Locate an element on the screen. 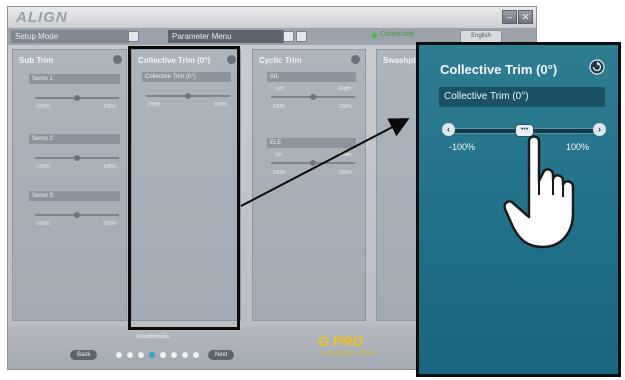  pointing-hand-icon is located at coordinates (539, 192).